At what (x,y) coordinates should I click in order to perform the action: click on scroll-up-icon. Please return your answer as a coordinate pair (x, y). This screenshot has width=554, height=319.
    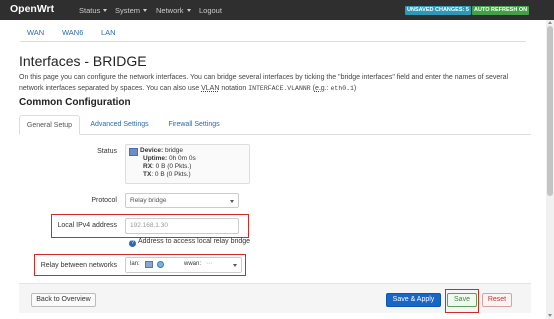
    Looking at the image, I should click on (550, 22).